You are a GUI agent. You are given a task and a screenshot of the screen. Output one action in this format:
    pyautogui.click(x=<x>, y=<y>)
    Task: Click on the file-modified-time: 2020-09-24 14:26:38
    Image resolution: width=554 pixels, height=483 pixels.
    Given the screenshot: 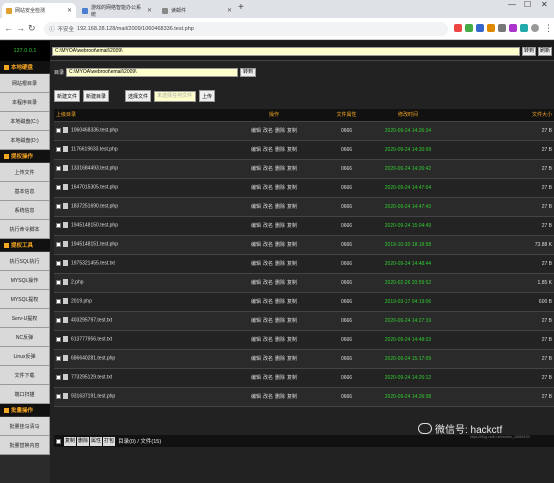 What is the action you would take?
    pyautogui.click(x=408, y=397)
    